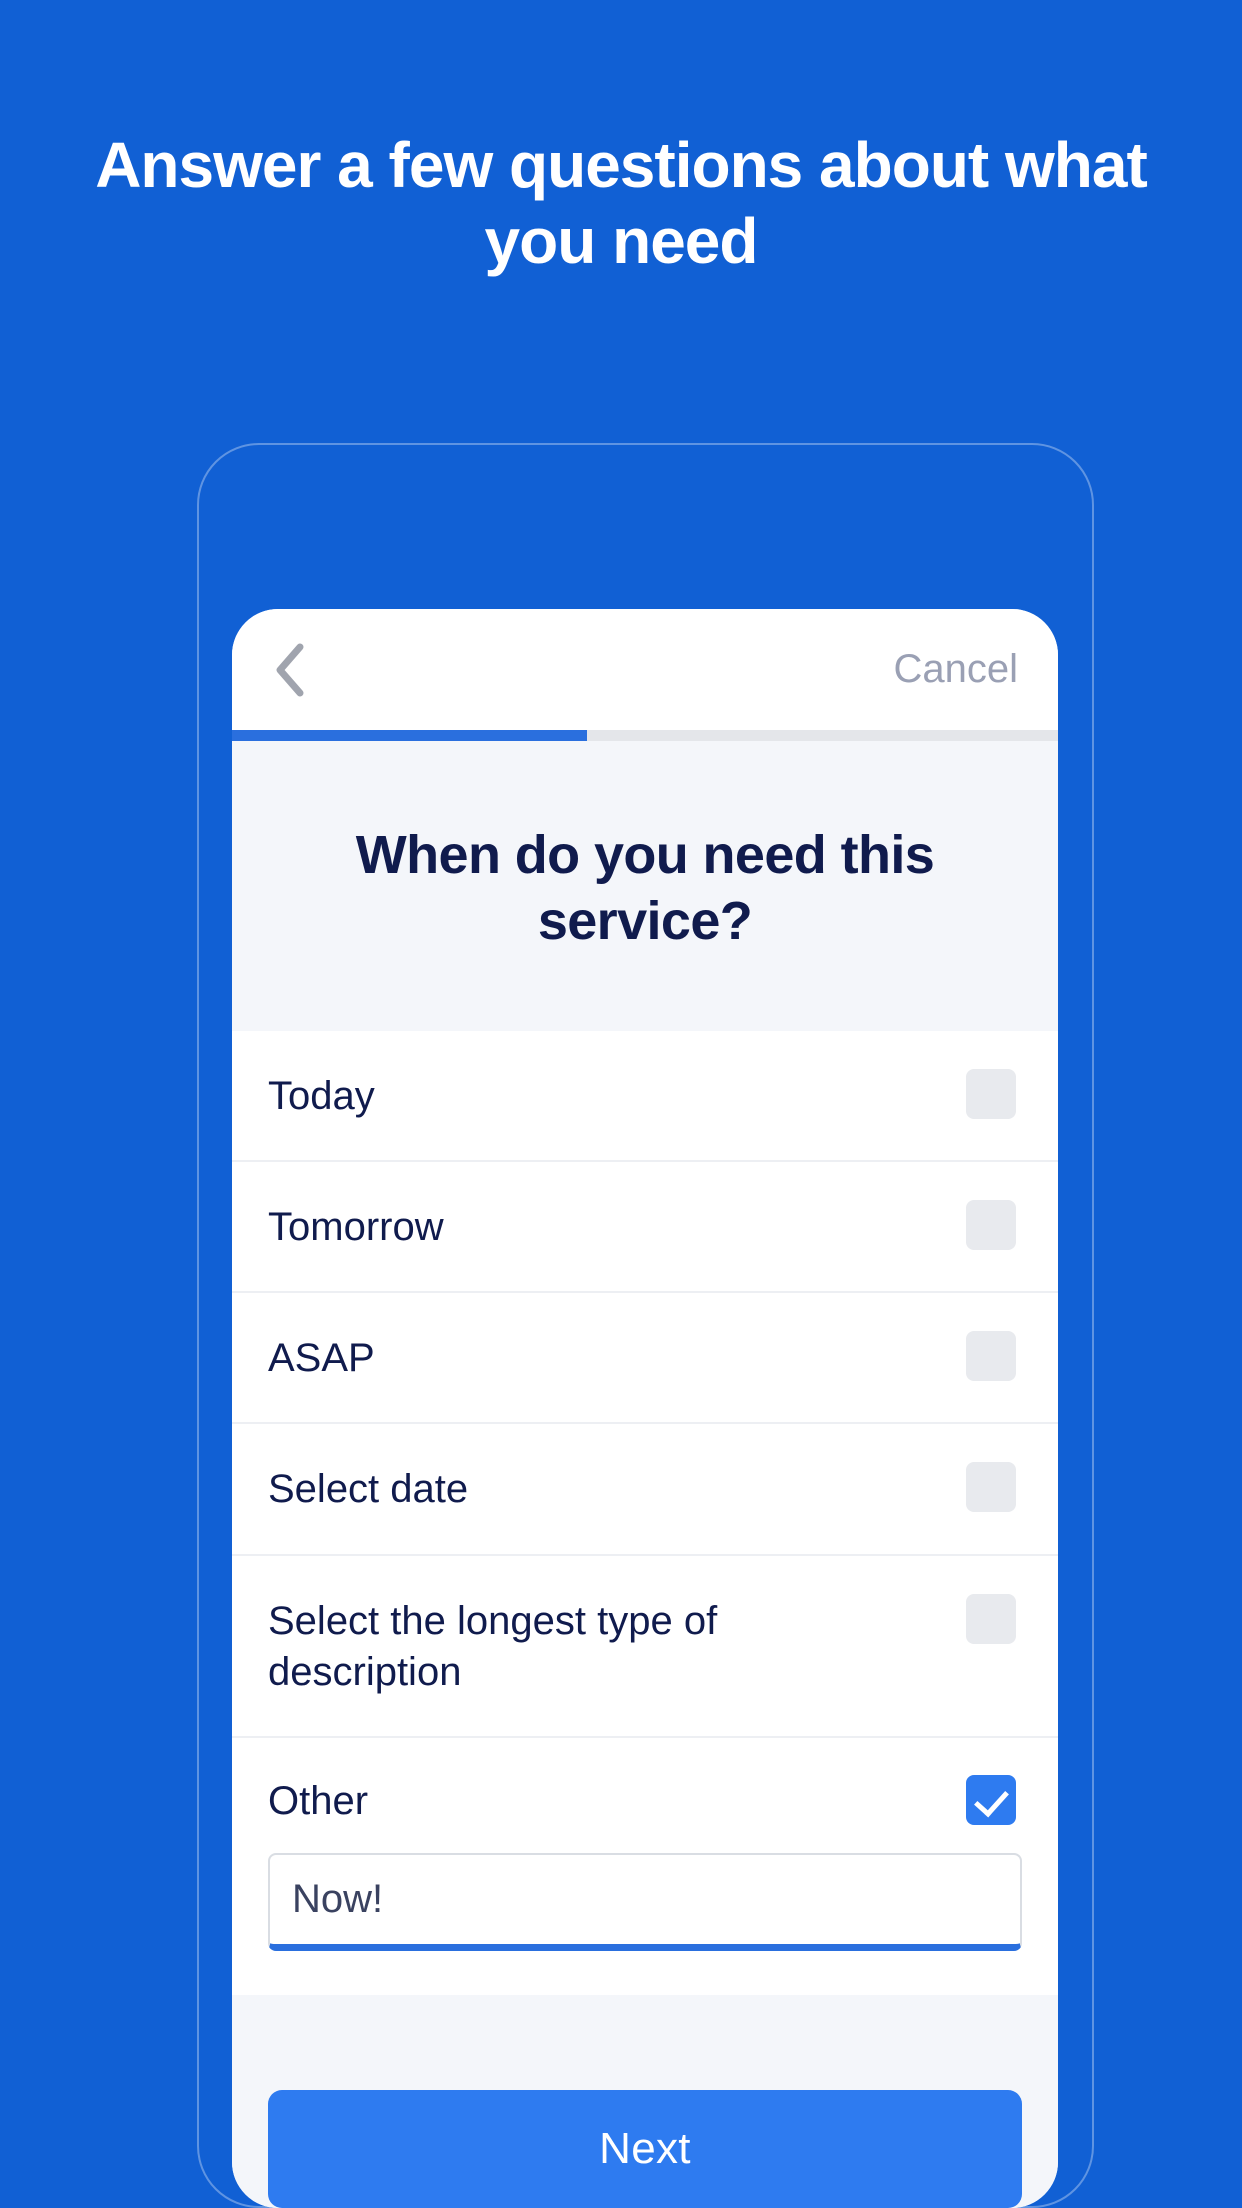  What do you see at coordinates (645, 1490) in the screenshot?
I see `option-row: Select date` at bounding box center [645, 1490].